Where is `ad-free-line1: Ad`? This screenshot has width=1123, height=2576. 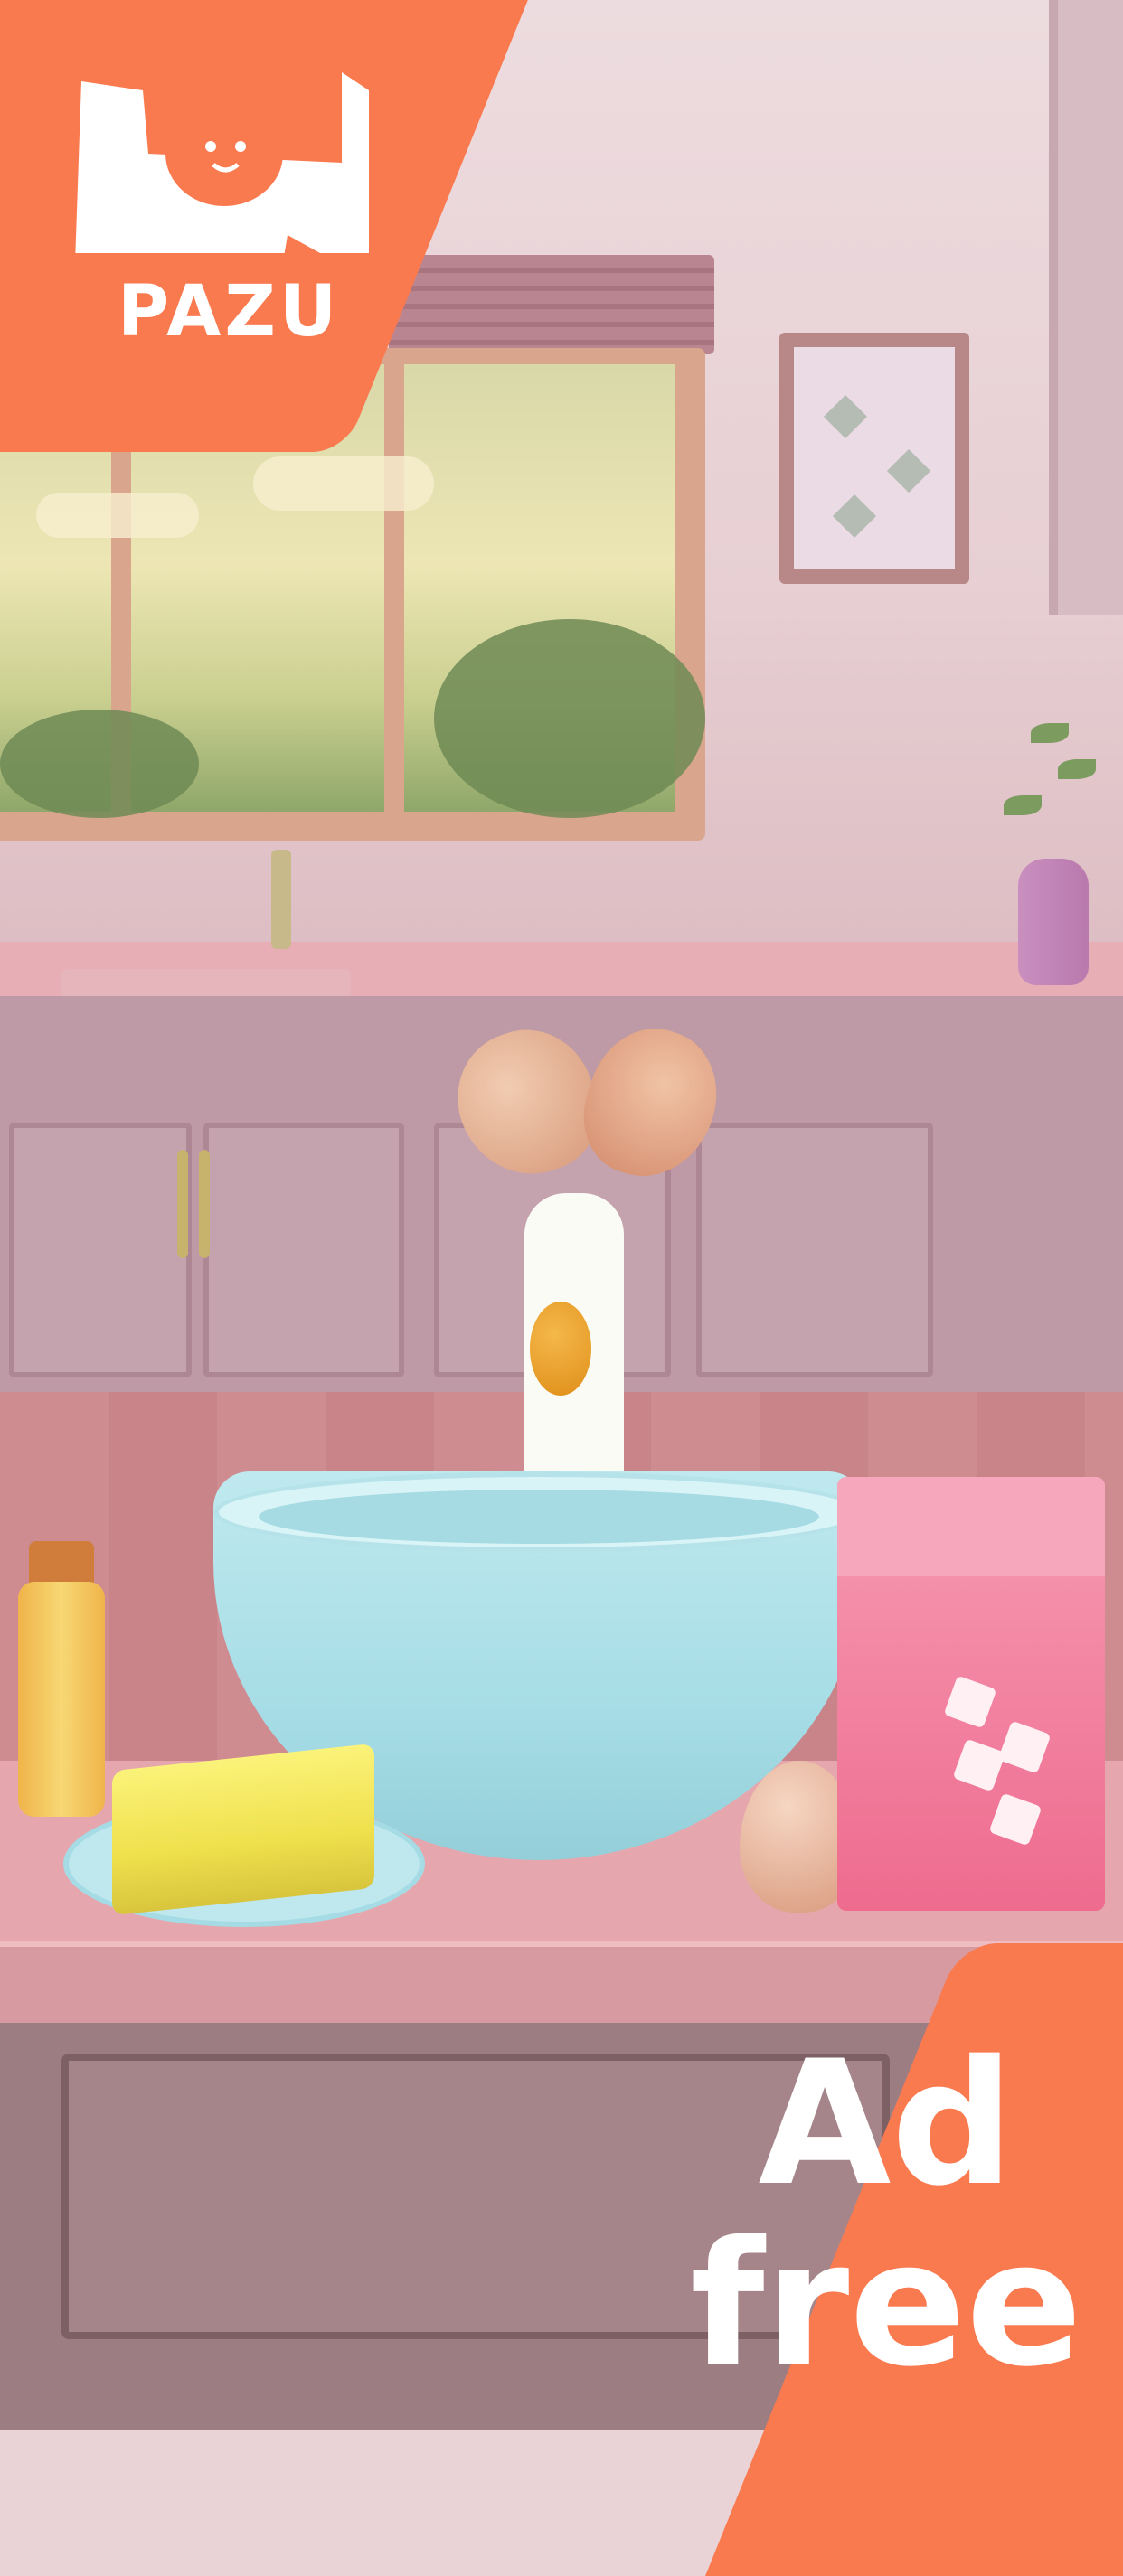 ad-free-line1: Ad is located at coordinates (886, 2124).